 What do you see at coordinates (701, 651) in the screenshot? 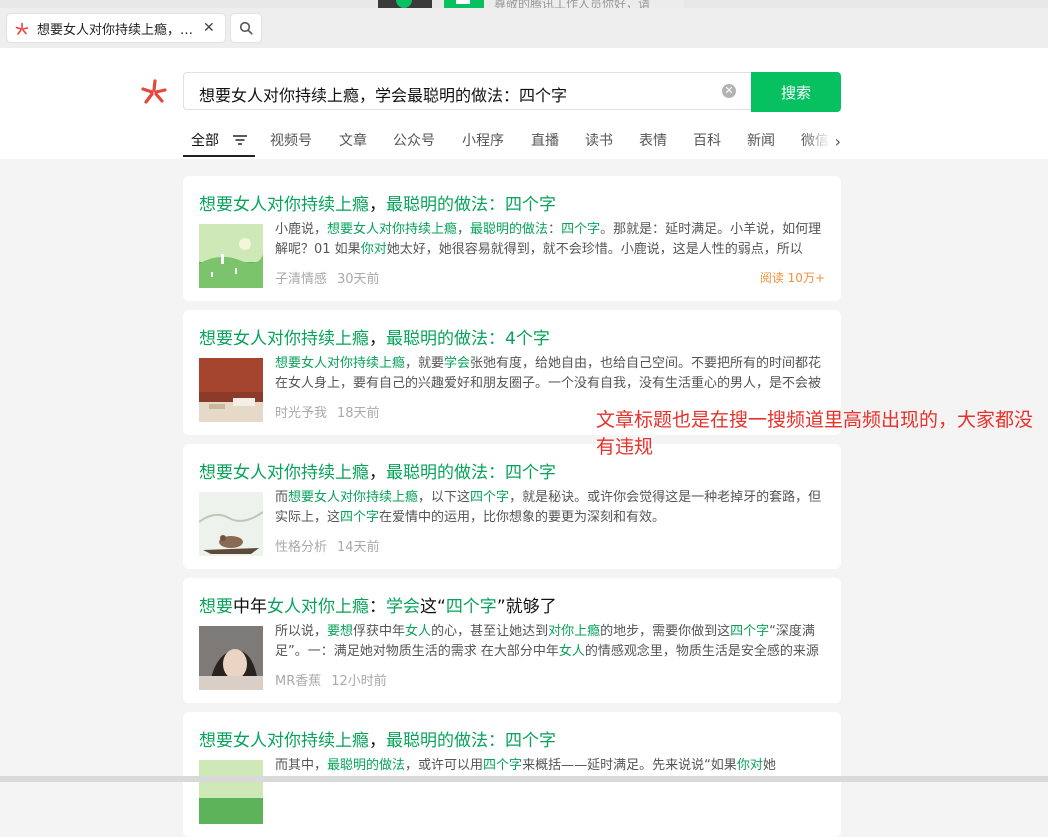
I see `text-segment: 的情感观念里，物质生活是安全感的来源` at bounding box center [701, 651].